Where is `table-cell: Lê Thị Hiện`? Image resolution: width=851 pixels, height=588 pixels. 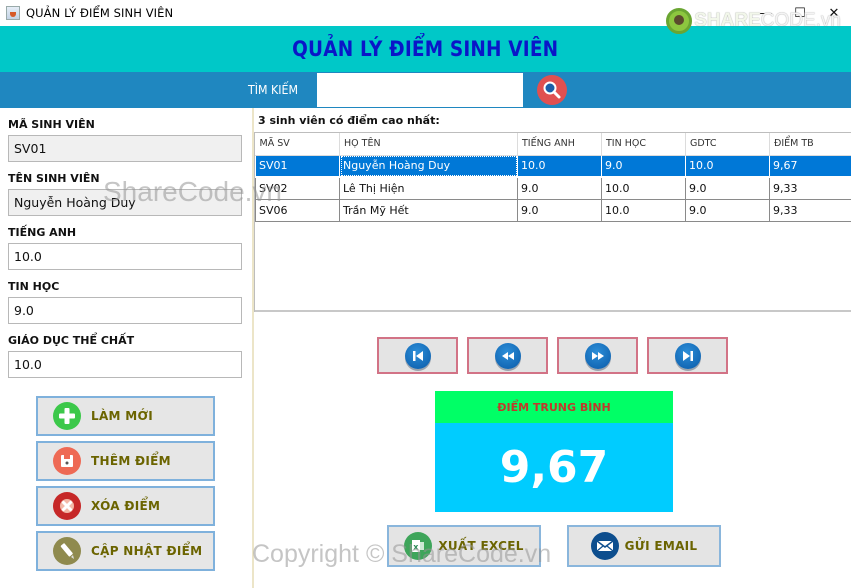
table-cell: Lê Thị Hiện is located at coordinates (428, 188).